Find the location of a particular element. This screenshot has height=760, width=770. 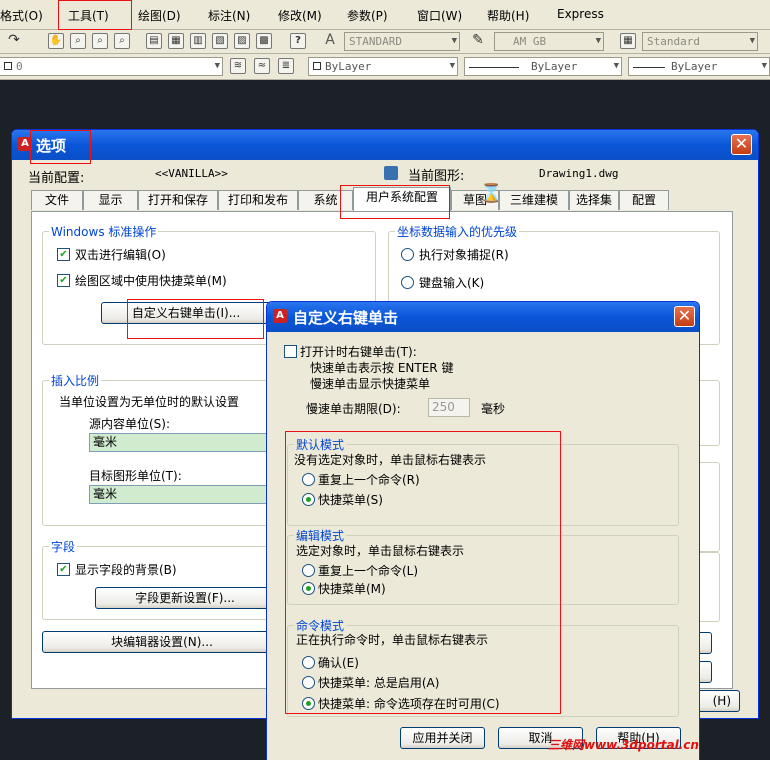

command-options-radio is located at coordinates (308, 703).